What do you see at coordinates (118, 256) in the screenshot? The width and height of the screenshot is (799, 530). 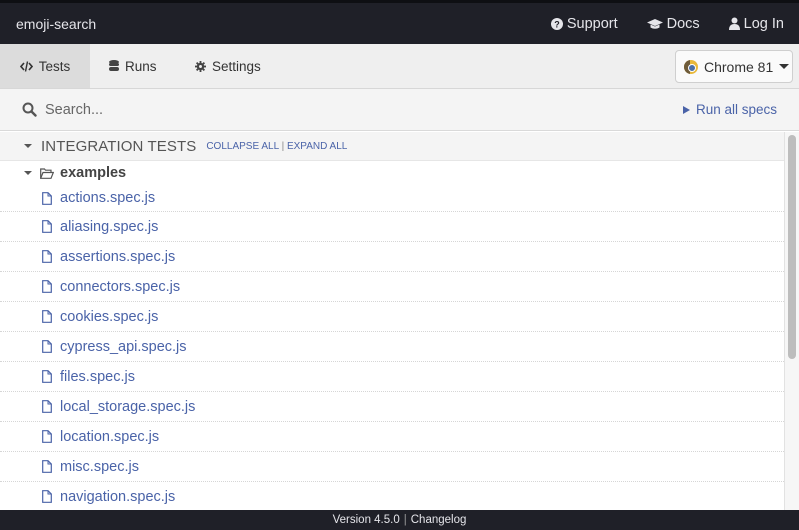 I see `spec-file-name: assertions.spec.js` at bounding box center [118, 256].